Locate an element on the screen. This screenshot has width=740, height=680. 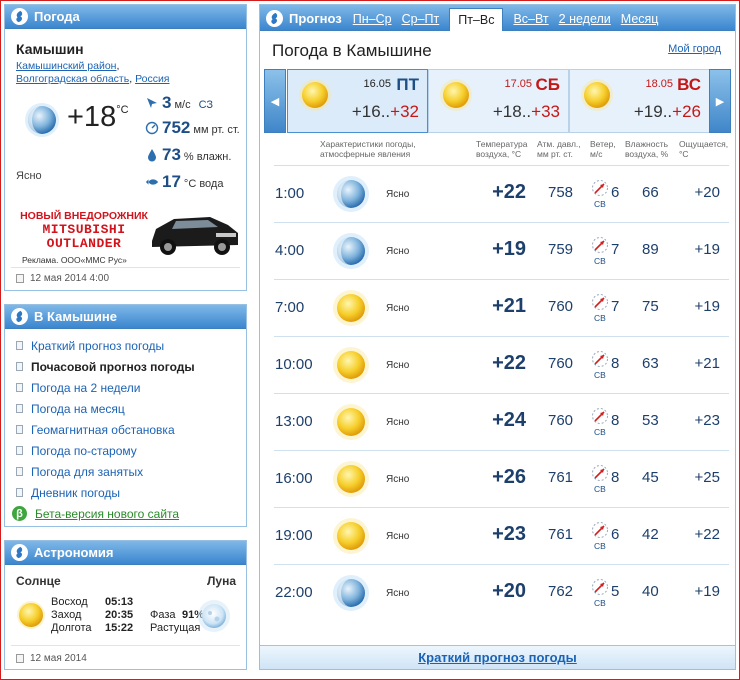
footer-bar: Краткий прогноз погоды is located at coordinates (497, 657).